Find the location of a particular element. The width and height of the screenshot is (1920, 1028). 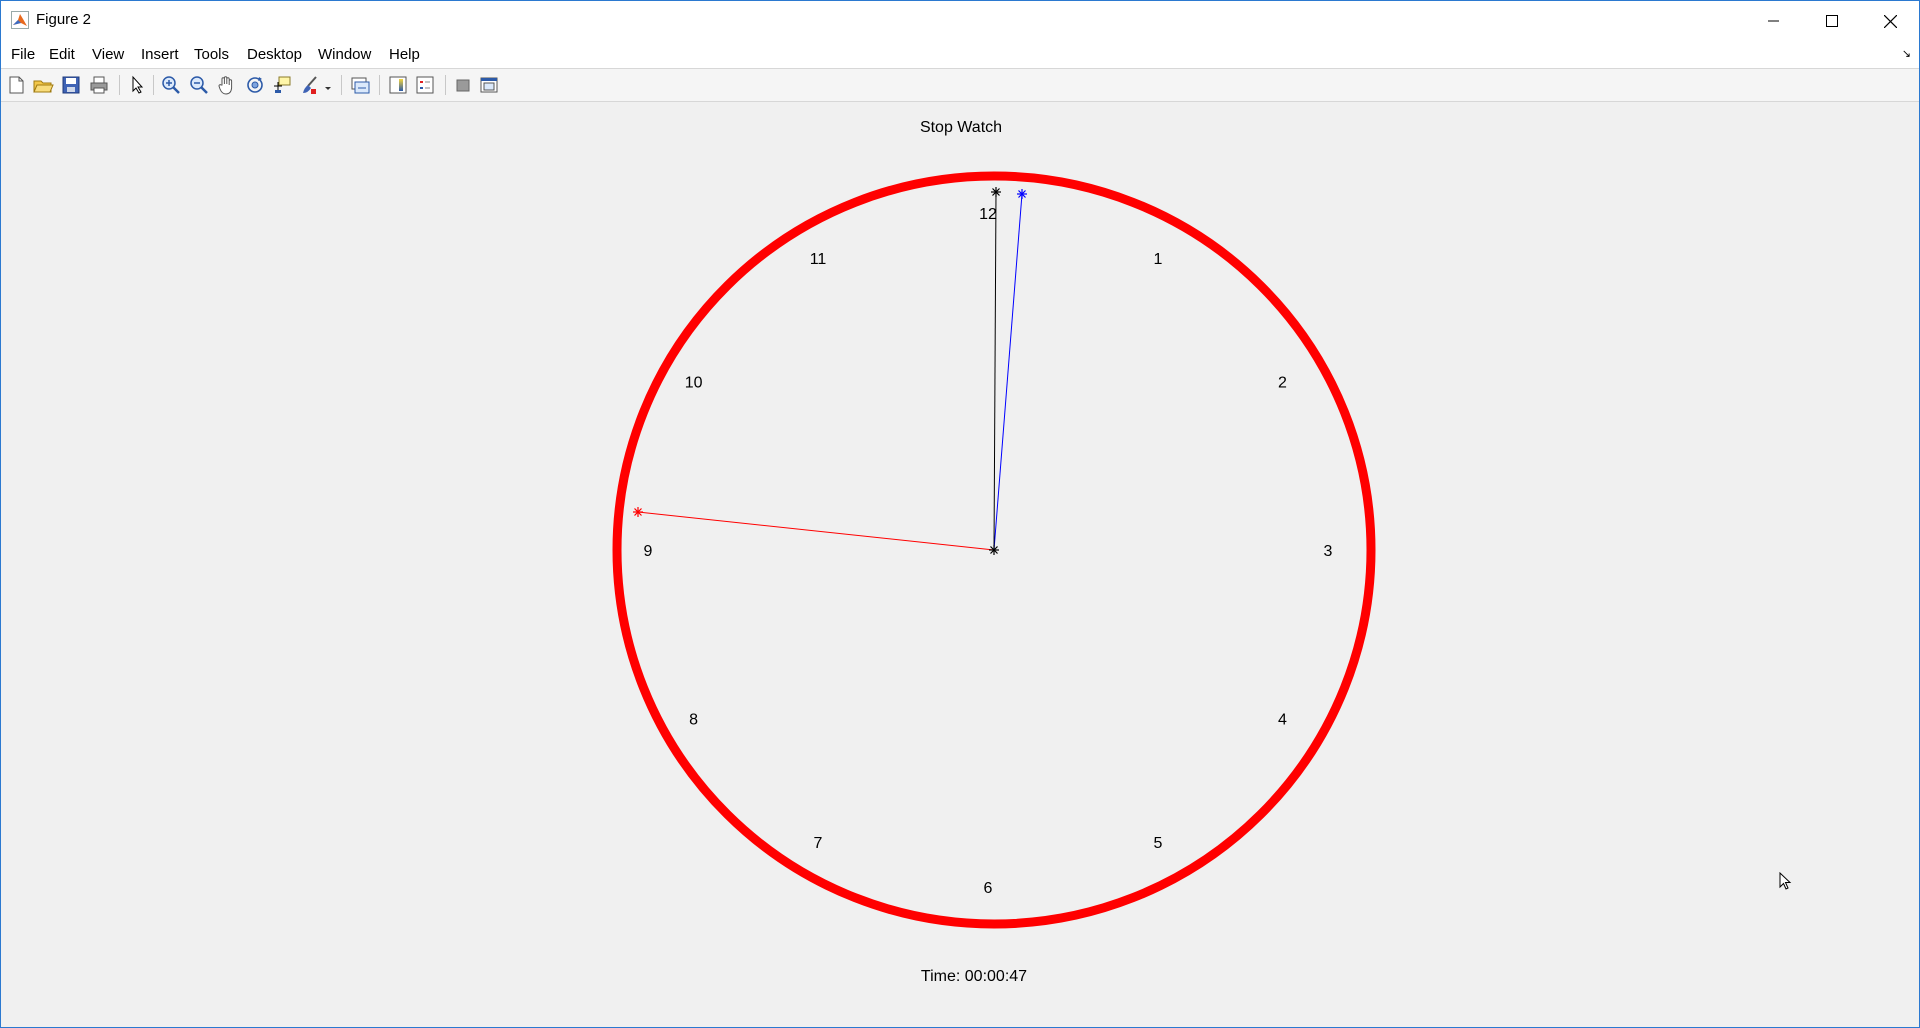

menu-desktop: Desktop is located at coordinates (274, 54).